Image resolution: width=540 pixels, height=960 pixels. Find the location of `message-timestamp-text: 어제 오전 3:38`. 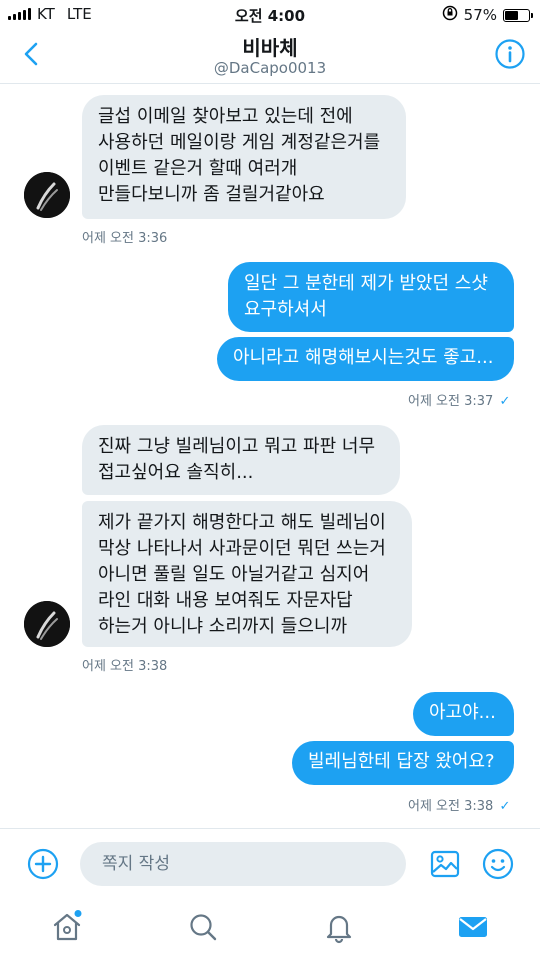

message-timestamp-text: 어제 오전 3:38 is located at coordinates (451, 806).